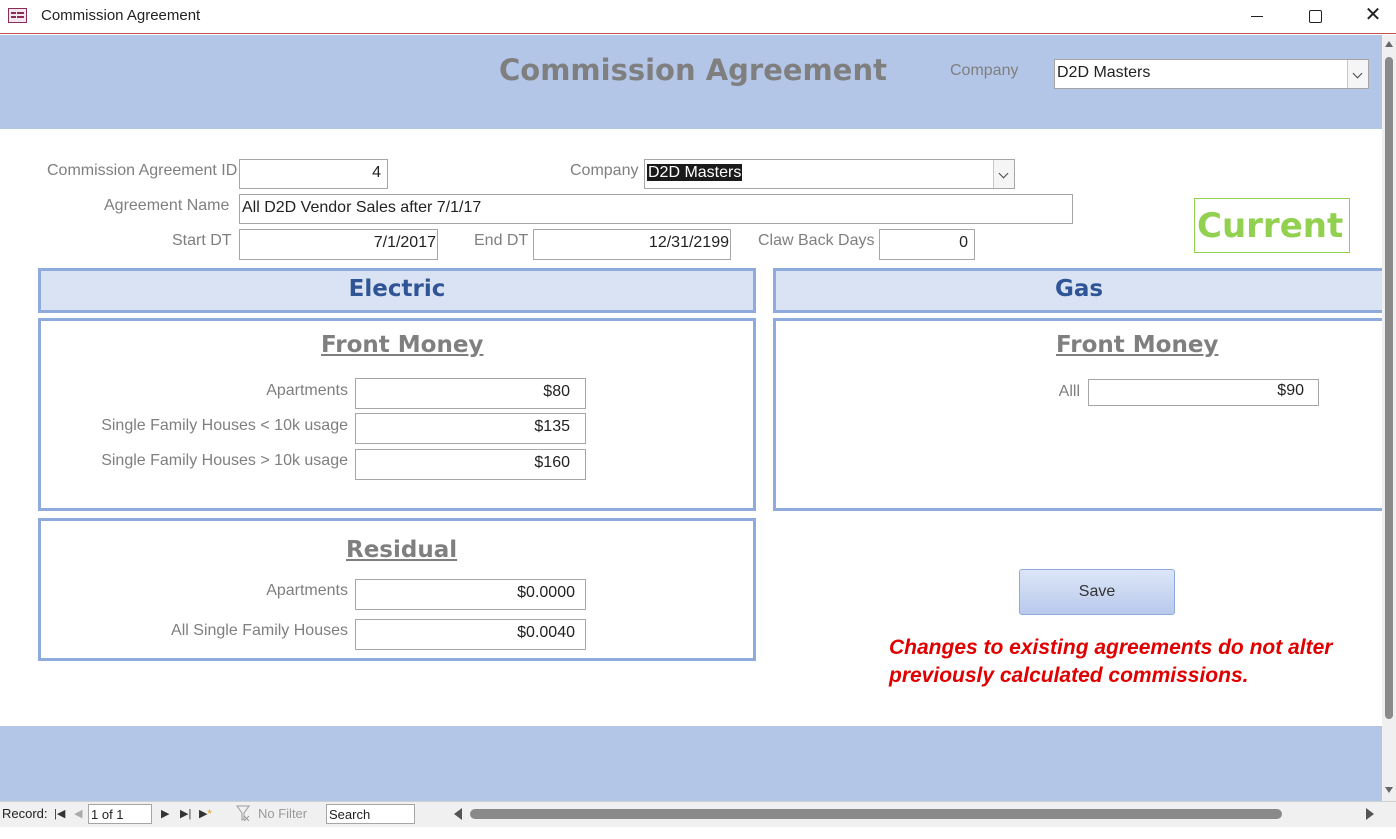 This screenshot has height=839, width=1396. Describe the element at coordinates (1211, 74) in the screenshot. I see `header-company-select: D2D Masters` at that location.